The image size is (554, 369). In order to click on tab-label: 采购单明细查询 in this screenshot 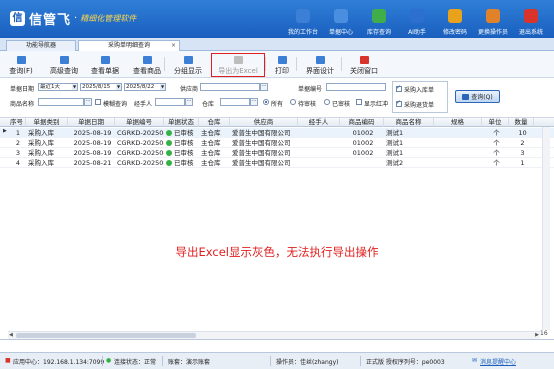, I will do `click(128, 45)`.